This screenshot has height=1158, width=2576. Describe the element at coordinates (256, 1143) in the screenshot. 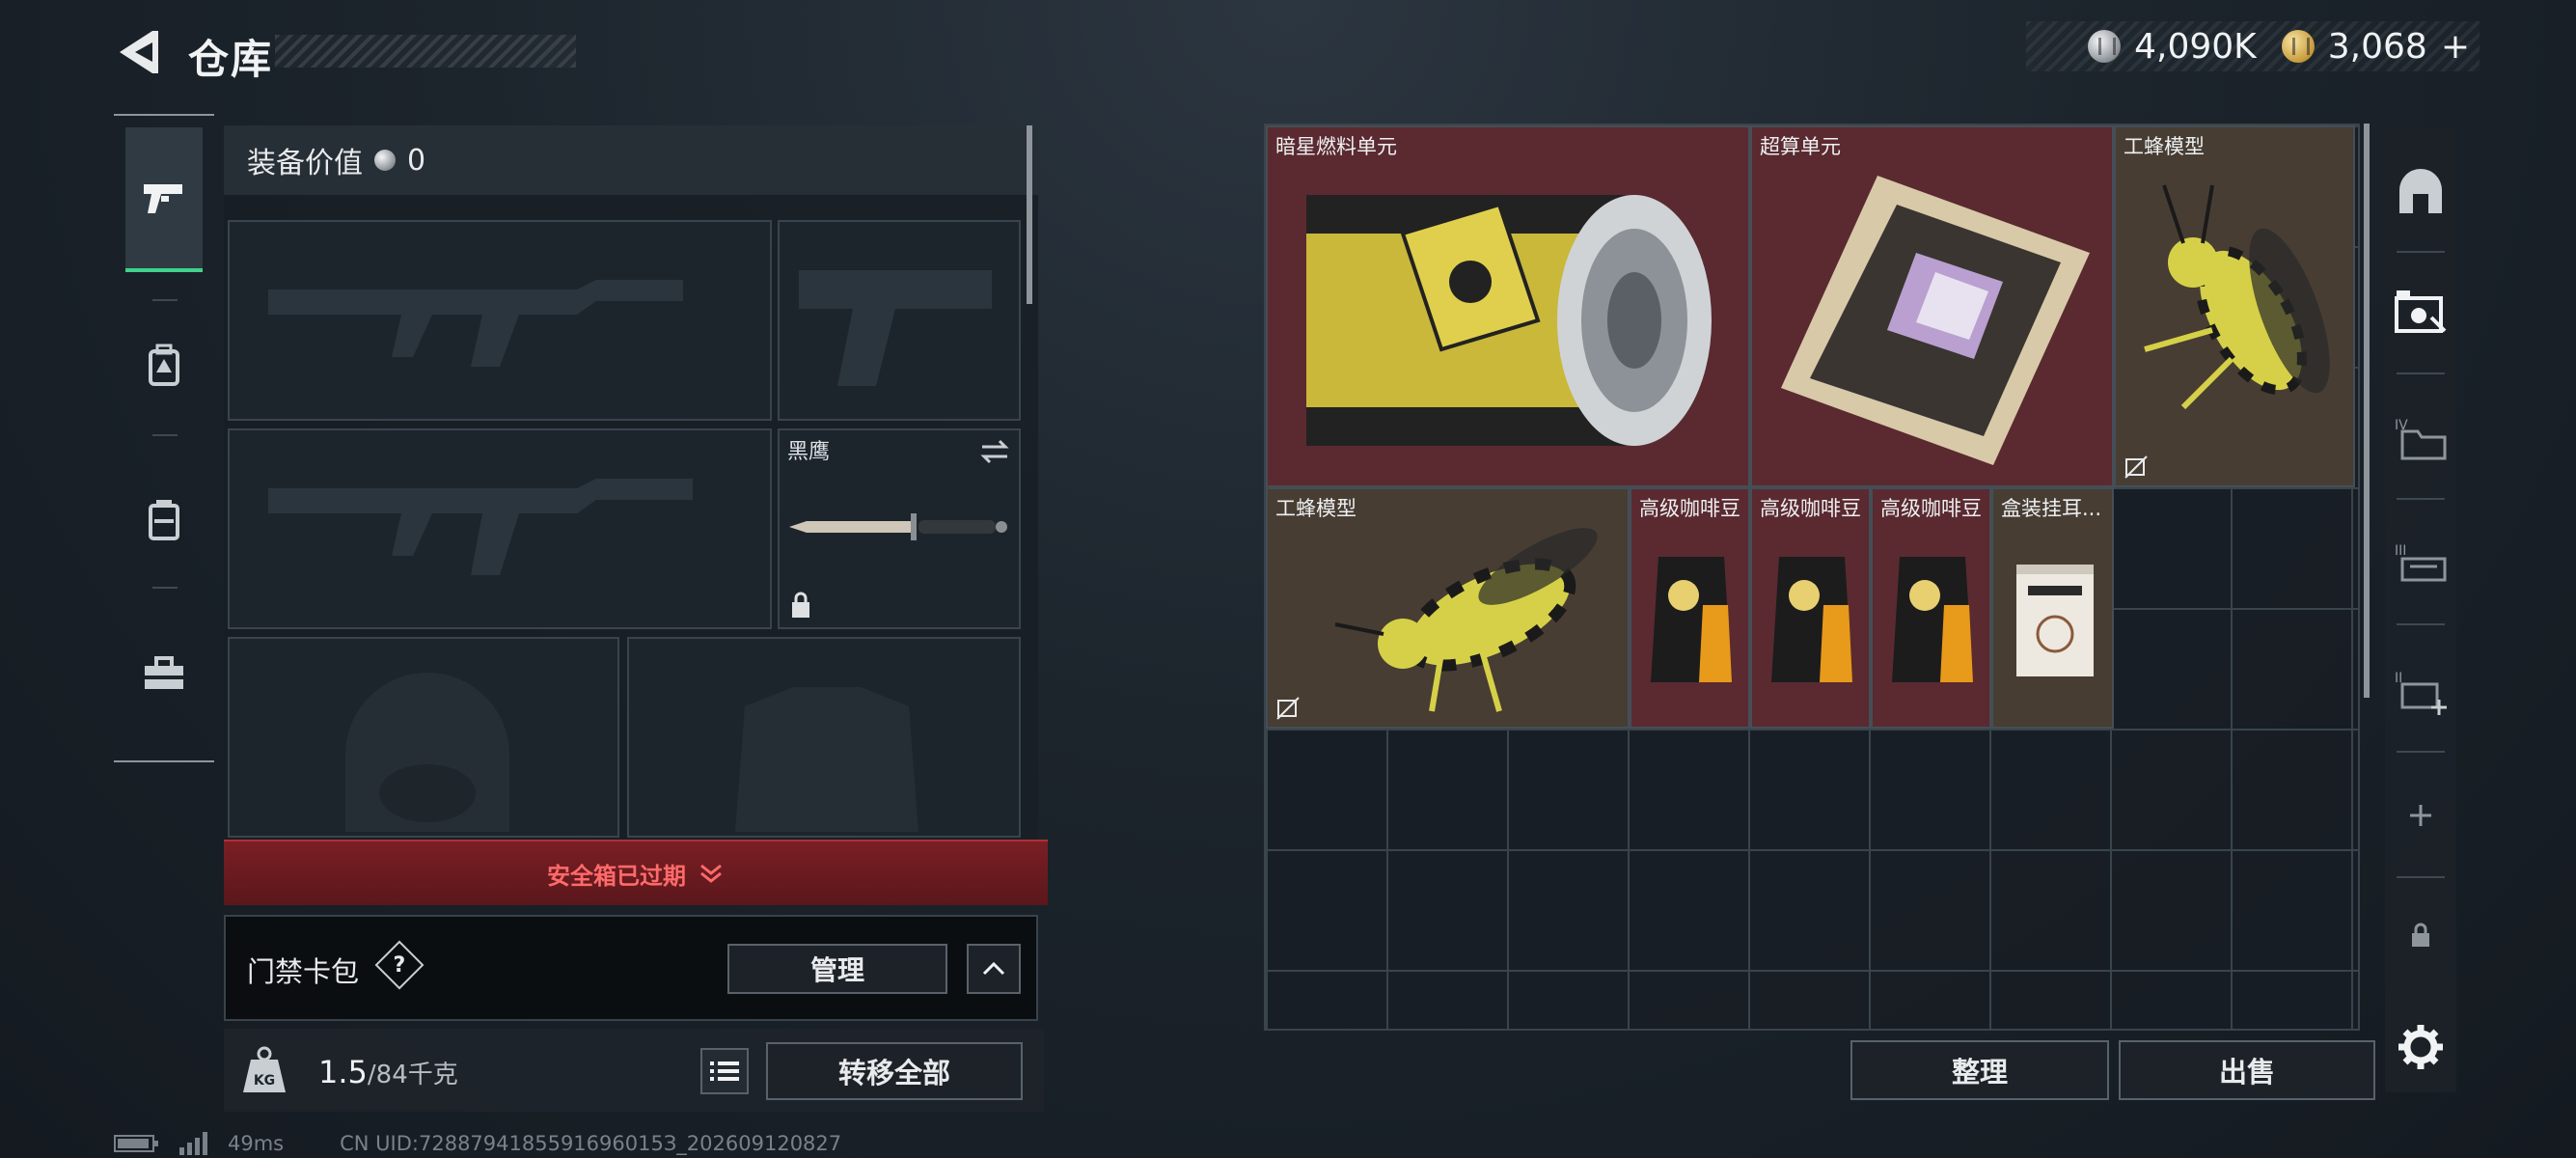

I see `ping-readout: 49ms` at that location.